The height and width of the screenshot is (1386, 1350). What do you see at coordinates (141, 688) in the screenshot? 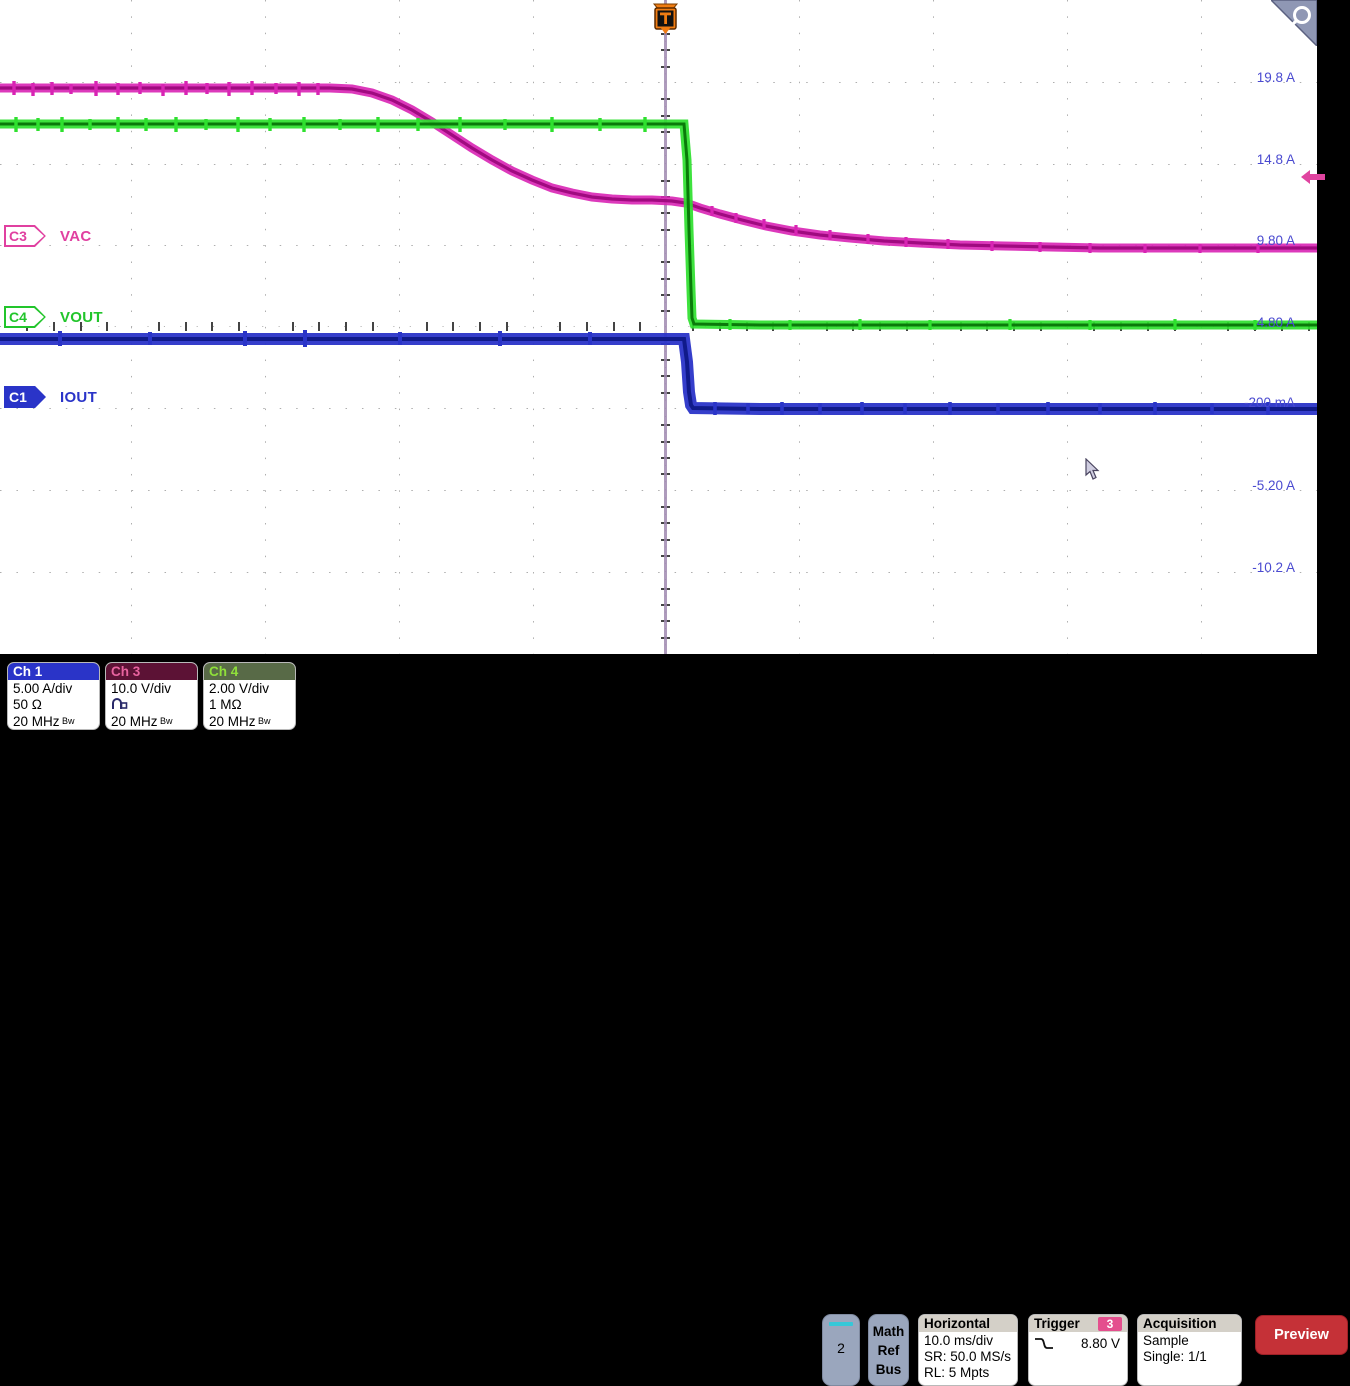
I see `ch3-vertical-scale: 10.0 V/div` at bounding box center [141, 688].